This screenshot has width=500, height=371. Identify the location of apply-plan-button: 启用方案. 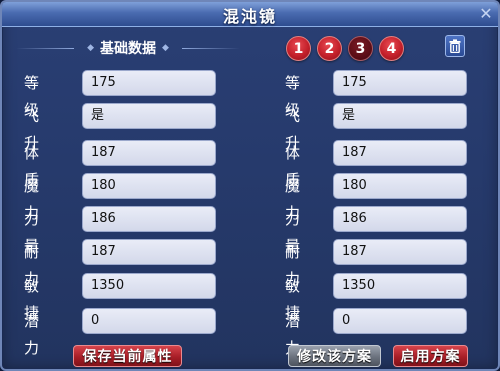
(430, 356).